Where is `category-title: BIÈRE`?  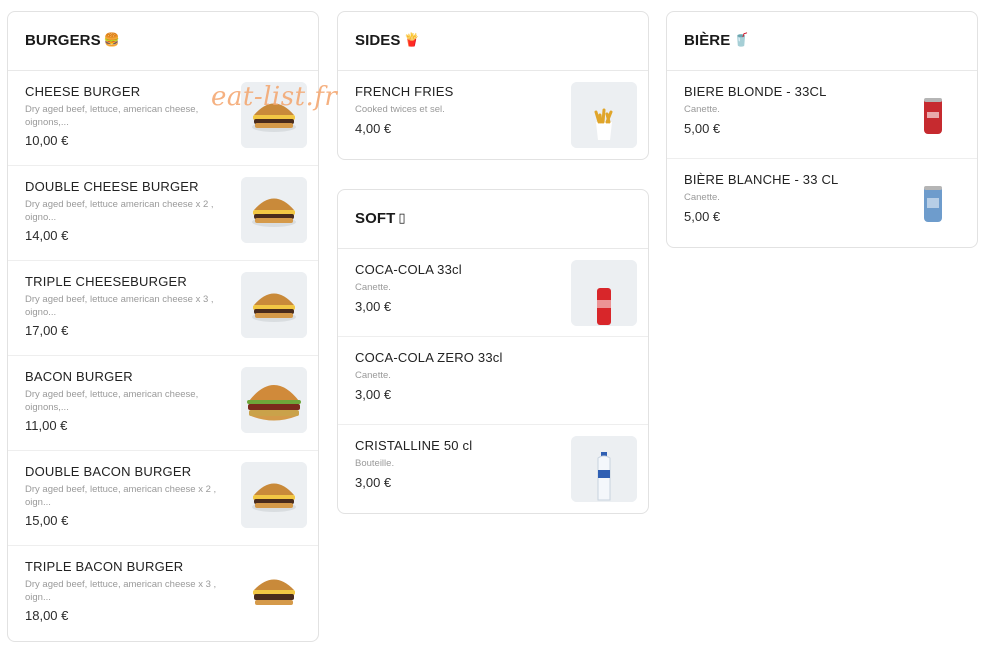
category-title: BIÈRE is located at coordinates (707, 40).